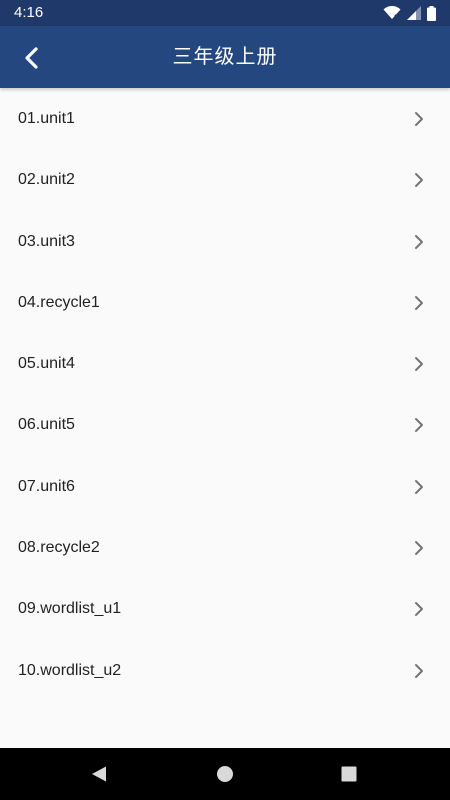 The image size is (450, 800). What do you see at coordinates (225, 302) in the screenshot?
I see `list-item: 04.recycle1` at bounding box center [225, 302].